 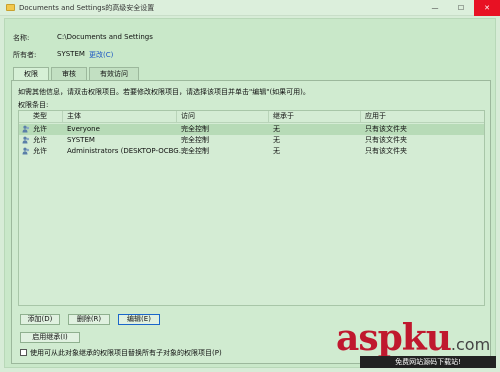 I want to click on name-label: 名称:, so click(x=21, y=38).